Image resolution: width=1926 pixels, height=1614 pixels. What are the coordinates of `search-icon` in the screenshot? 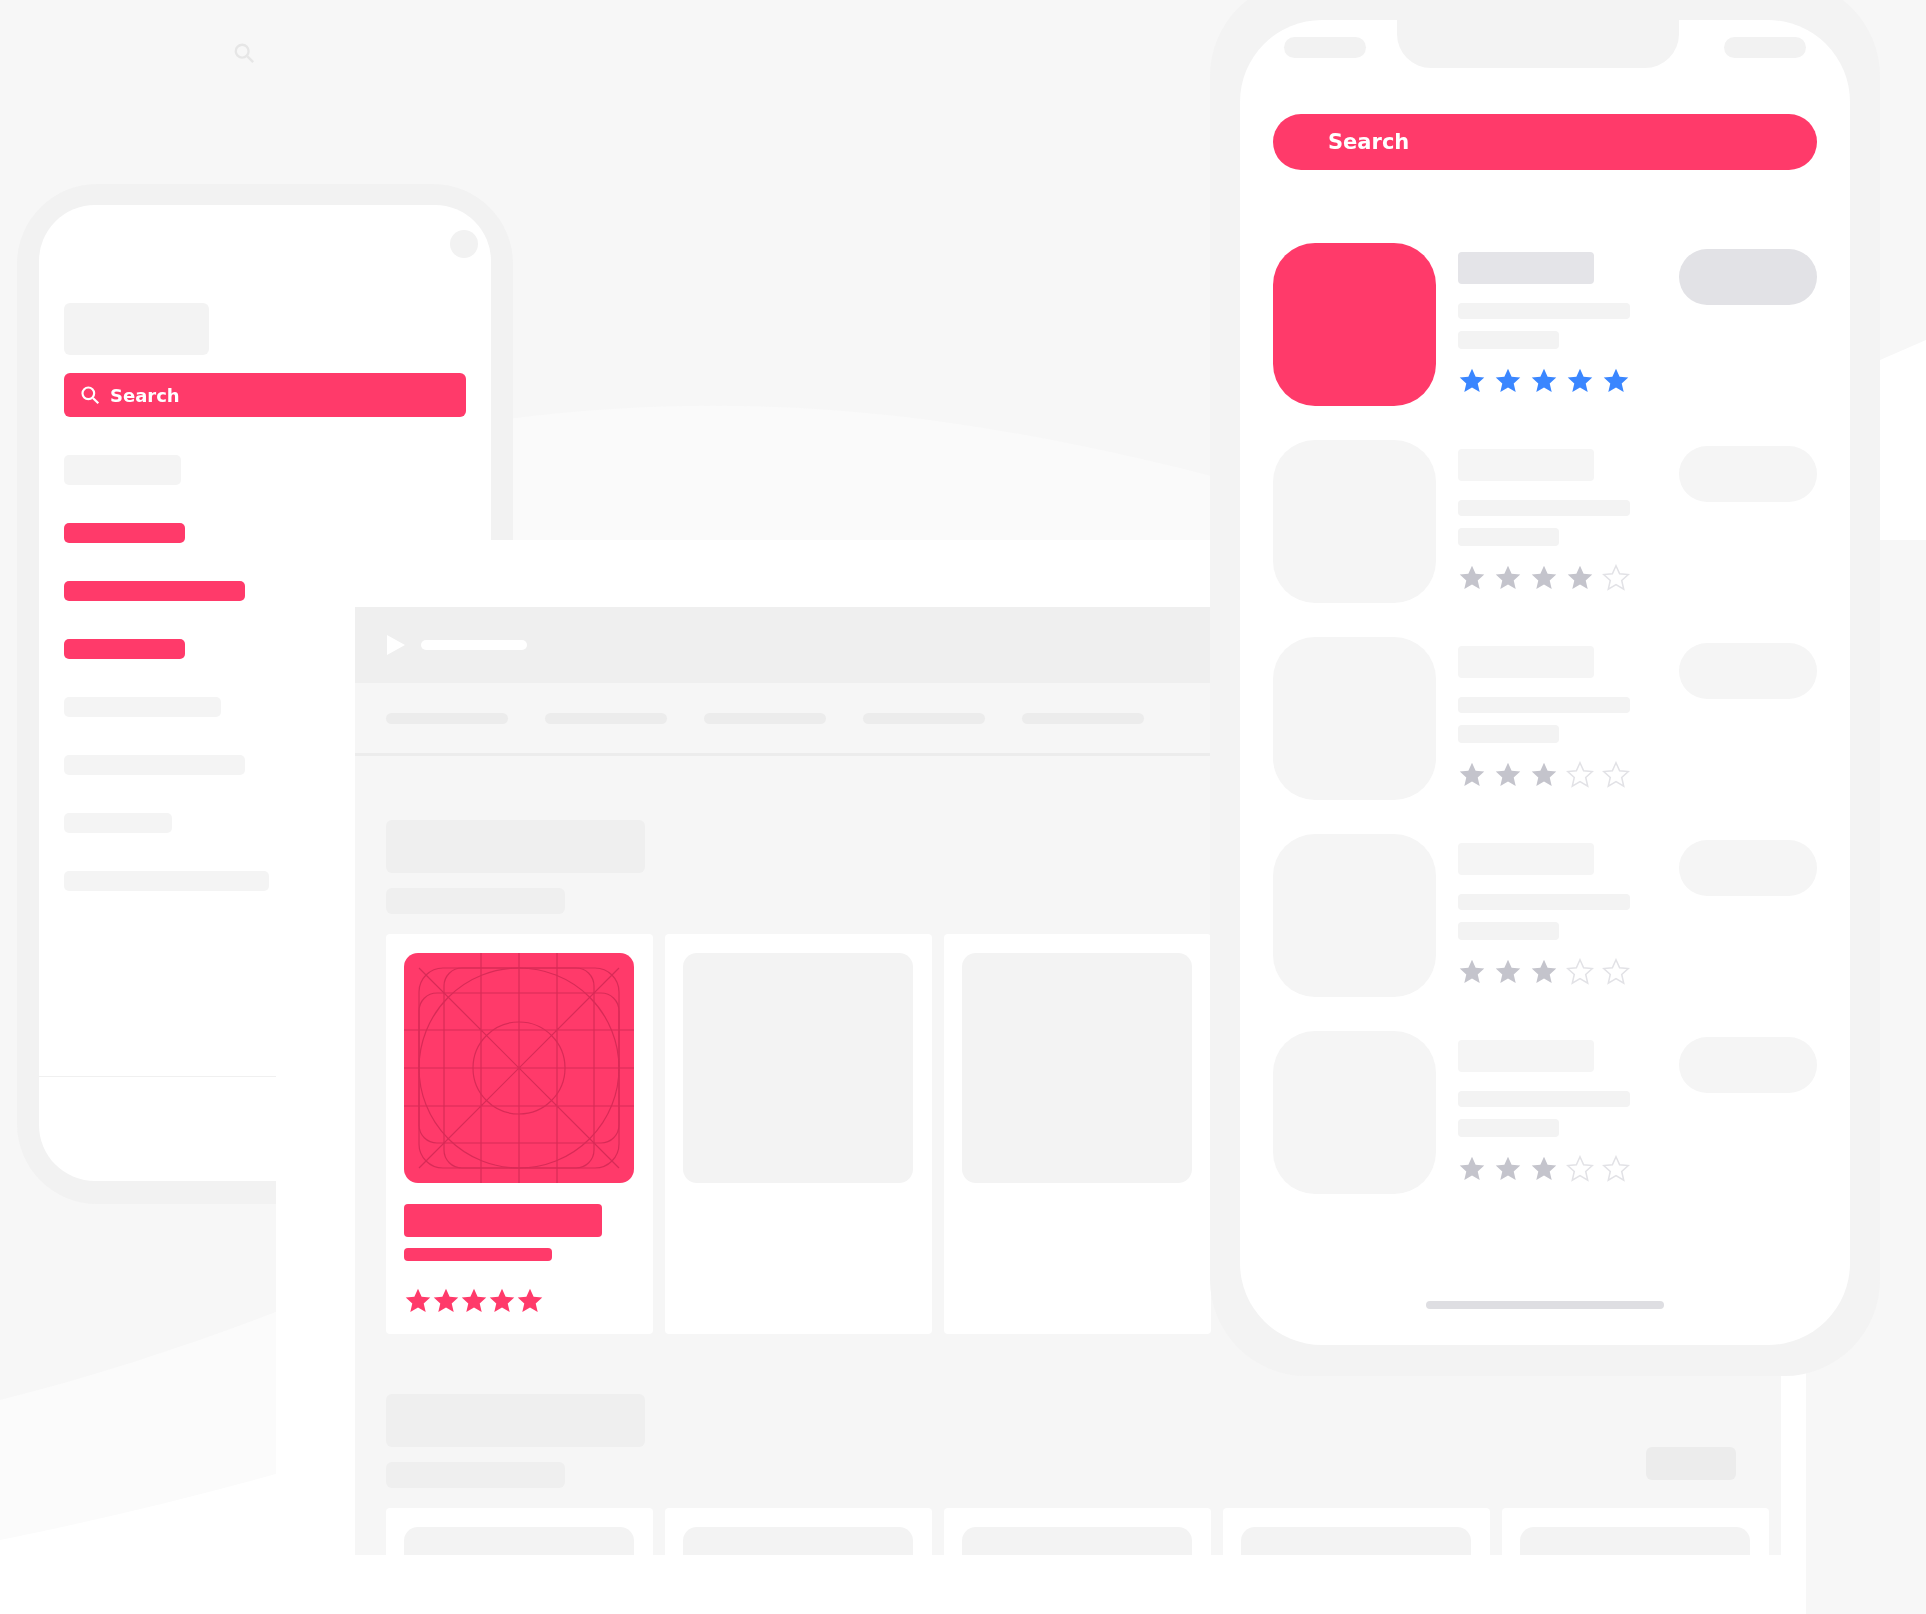 It's located at (90, 395).